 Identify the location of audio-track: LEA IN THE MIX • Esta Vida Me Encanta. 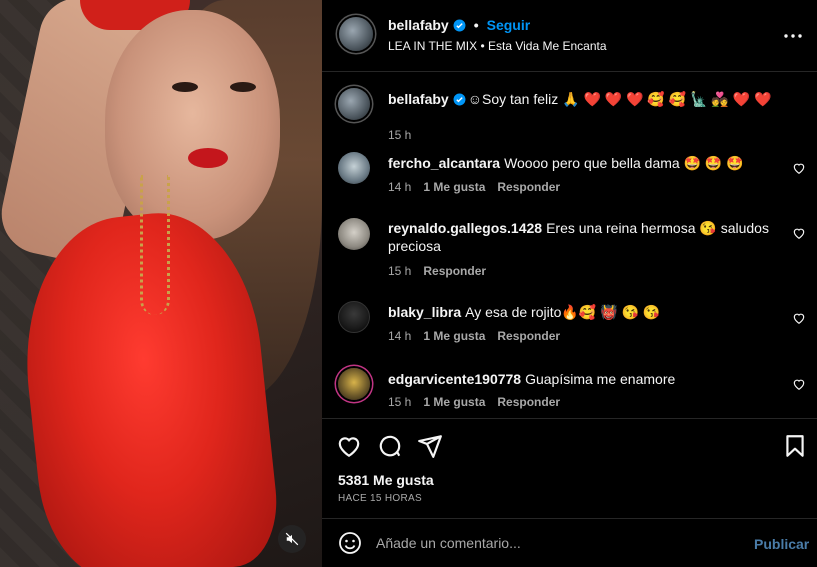
(497, 46).